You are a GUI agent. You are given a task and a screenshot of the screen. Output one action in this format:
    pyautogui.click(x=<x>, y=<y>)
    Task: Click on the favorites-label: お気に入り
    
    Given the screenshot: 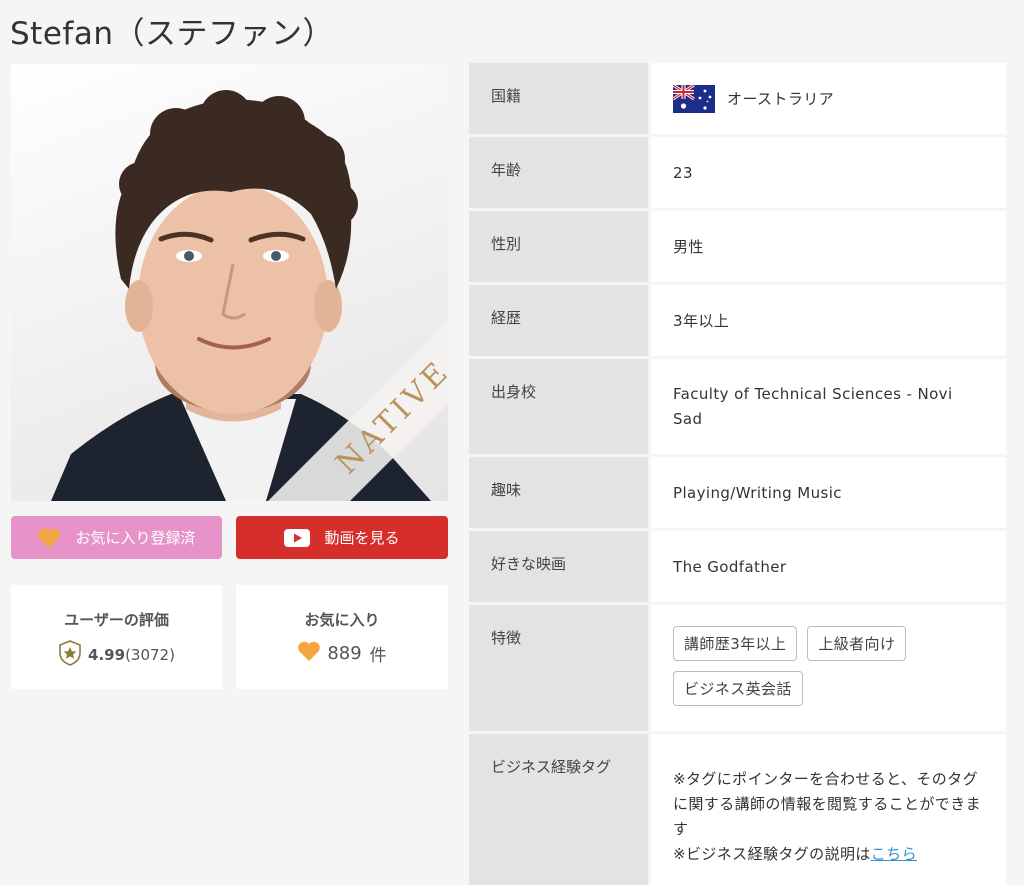 What is the action you would take?
    pyautogui.click(x=342, y=620)
    